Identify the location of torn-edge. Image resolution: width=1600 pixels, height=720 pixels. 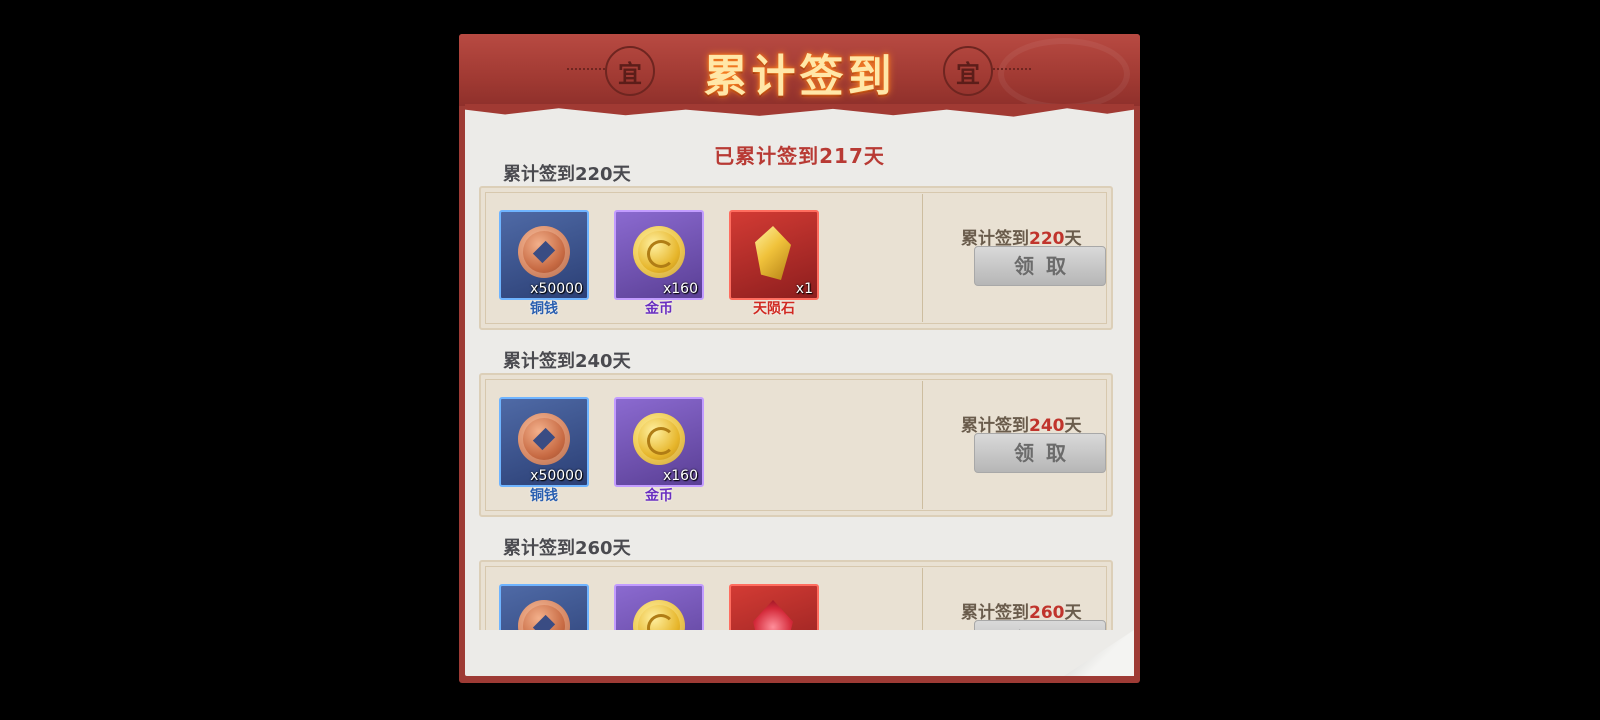
(799, 110).